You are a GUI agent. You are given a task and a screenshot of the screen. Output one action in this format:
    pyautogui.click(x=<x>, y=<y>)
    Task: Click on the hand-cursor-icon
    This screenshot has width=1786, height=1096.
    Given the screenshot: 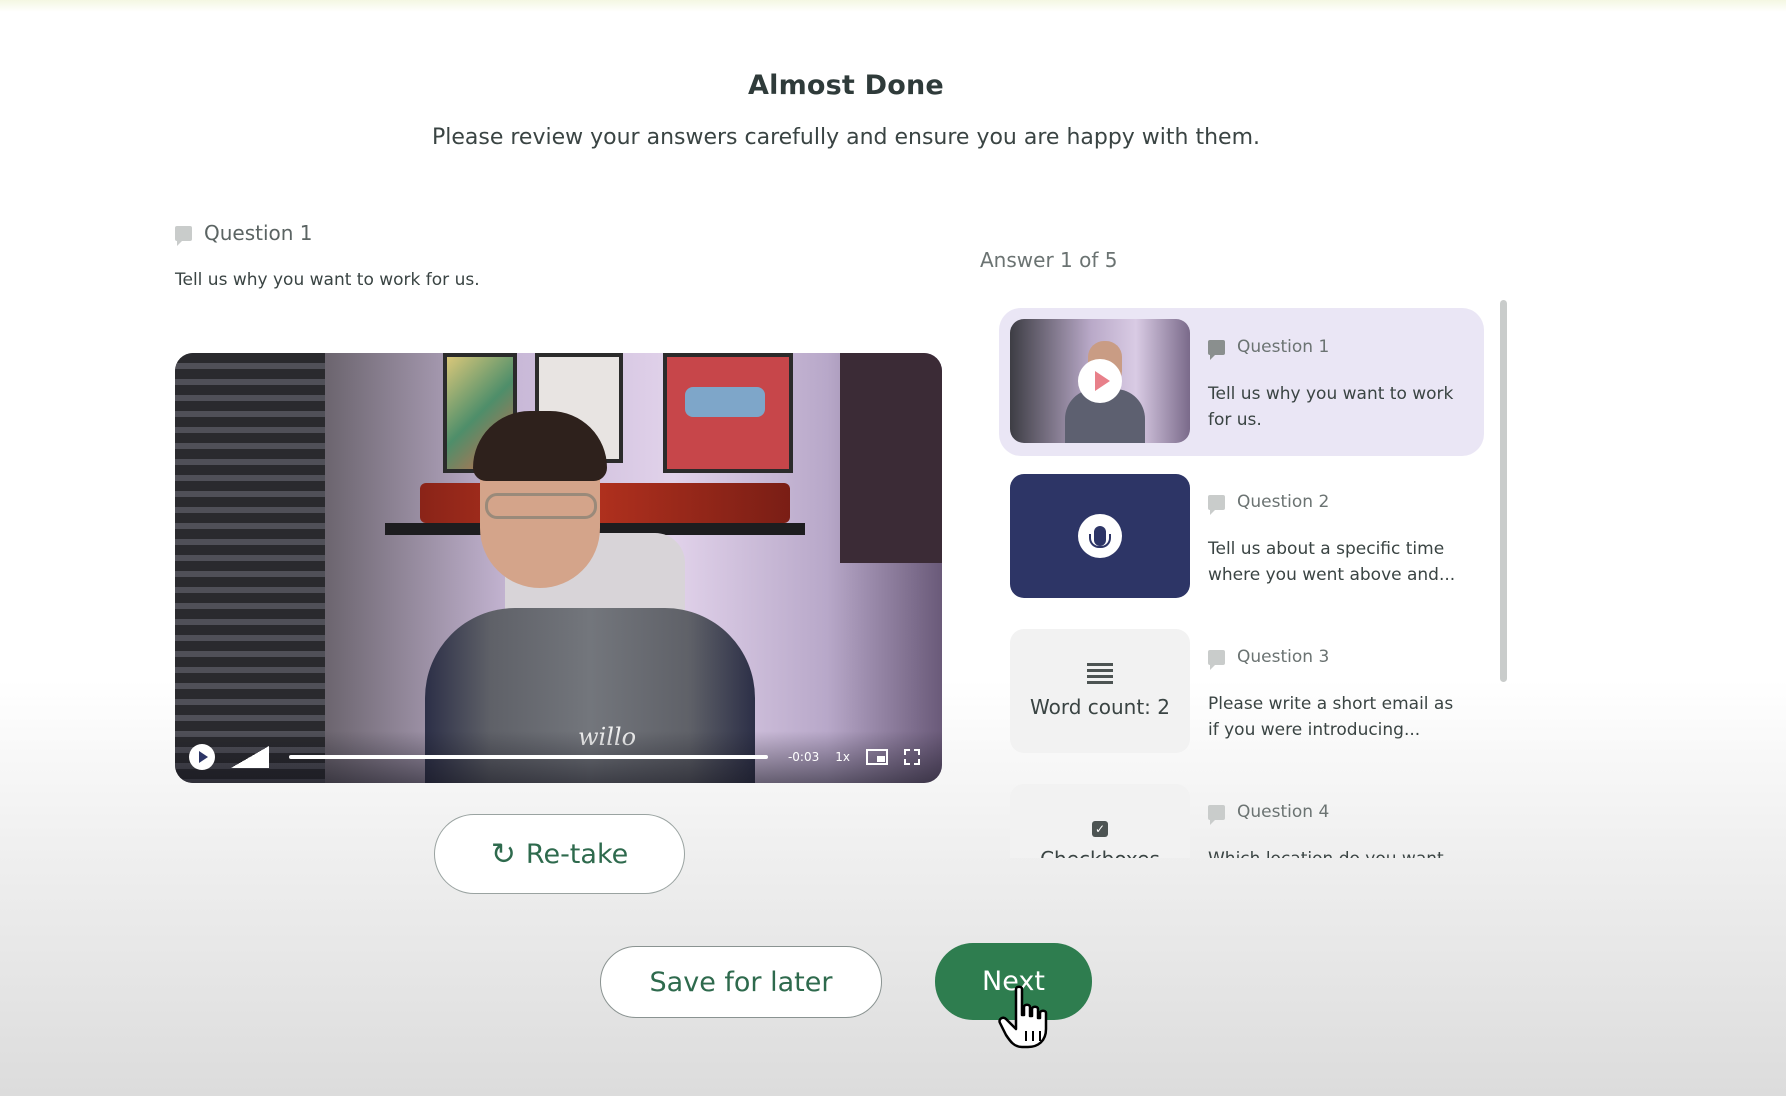 What is the action you would take?
    pyautogui.click(x=1023, y=1017)
    